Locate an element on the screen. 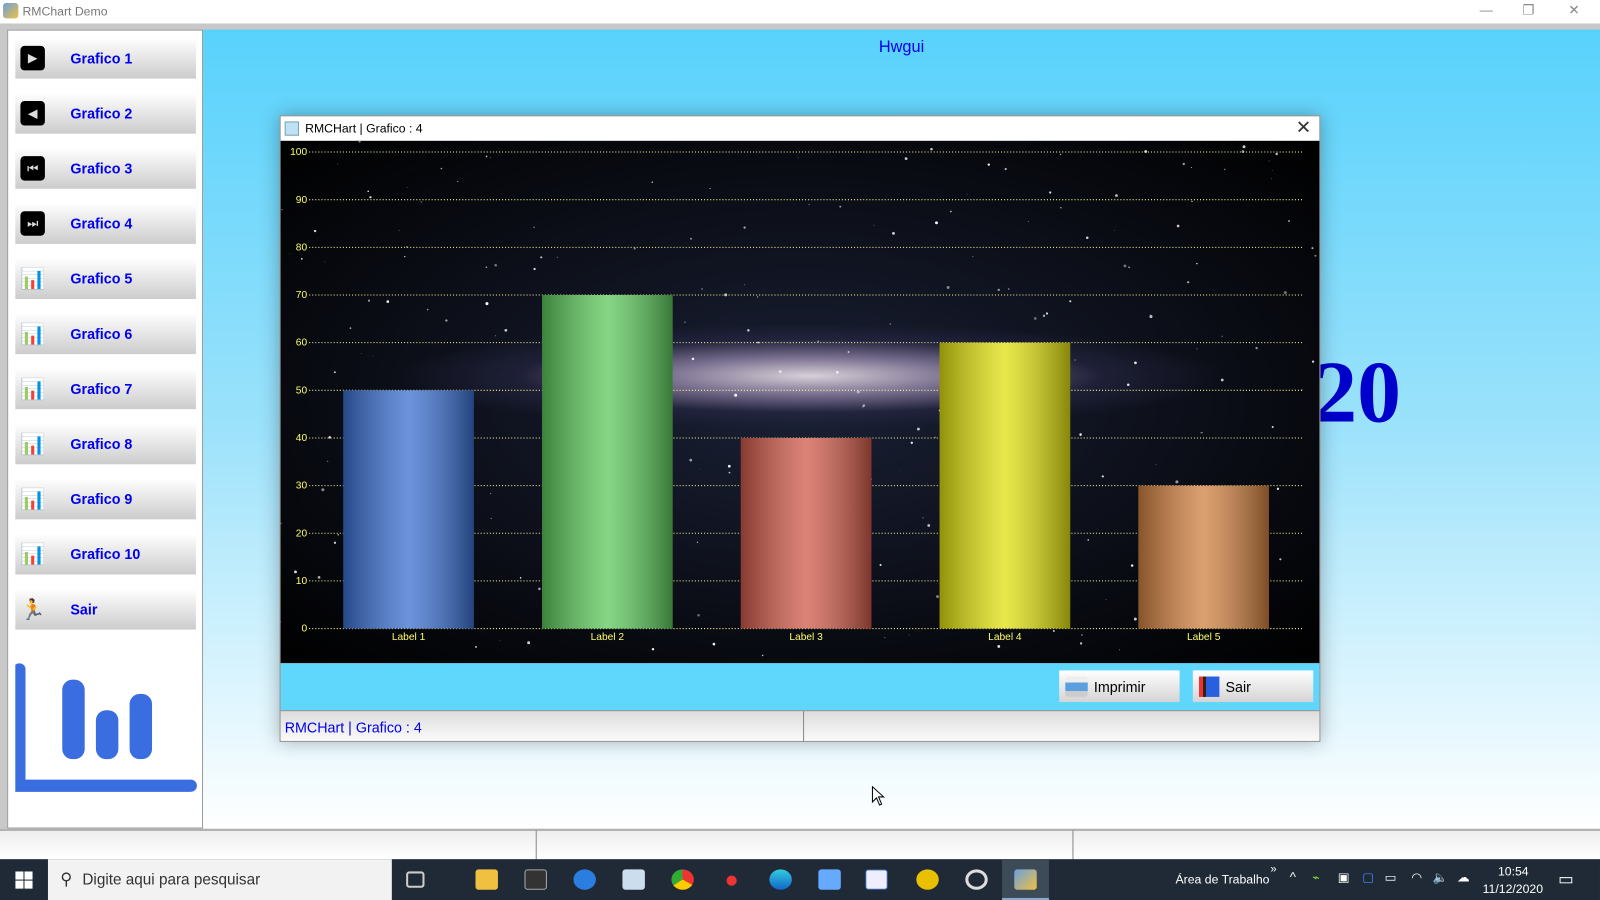 Image resolution: width=1600 pixels, height=900 pixels. close-button: ✕ is located at coordinates (1573, 10).